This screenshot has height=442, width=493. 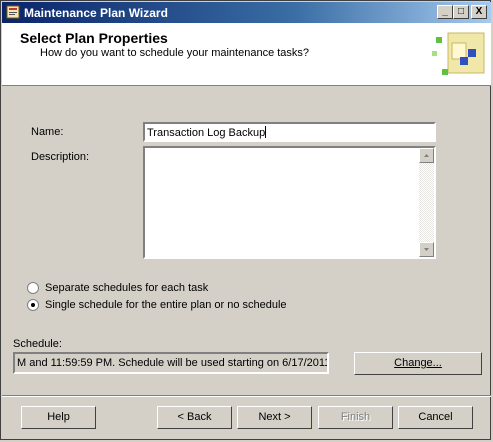 I want to click on footer-separator, so click(x=246, y=396).